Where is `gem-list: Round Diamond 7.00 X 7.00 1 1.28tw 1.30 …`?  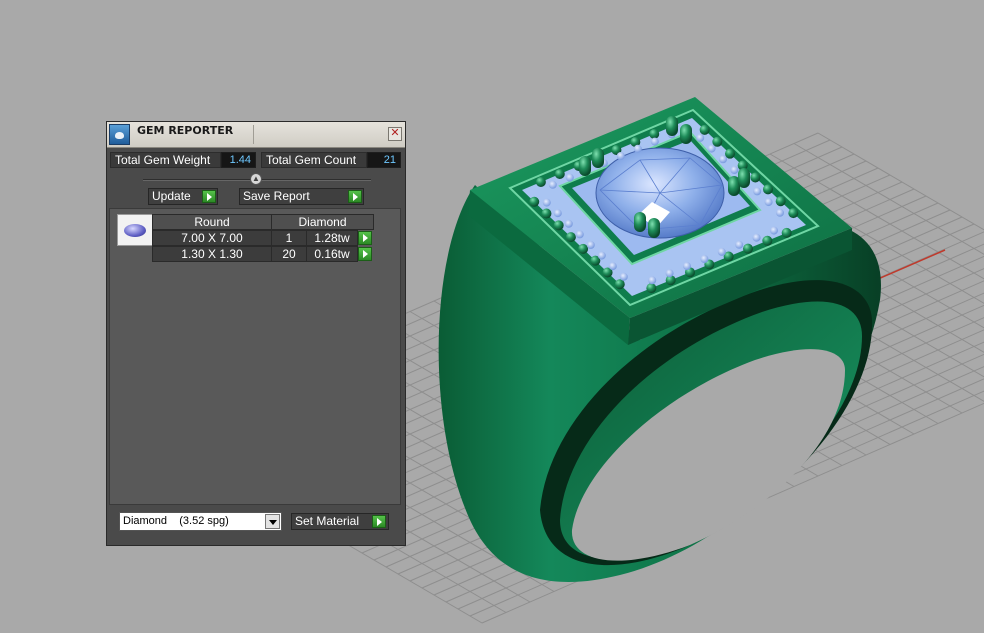 gem-list: Round Diamond 7.00 X 7.00 1 1.28tw 1.30 … is located at coordinates (255, 356).